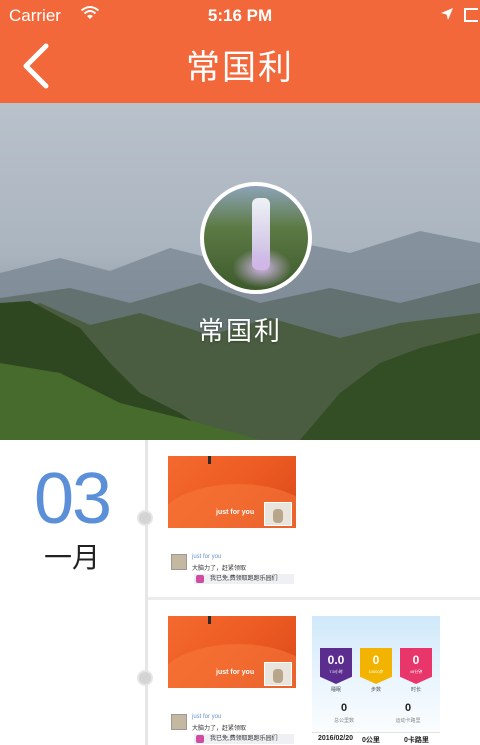  I want to click on footer-date: 2016/02/20, so click(336, 738).